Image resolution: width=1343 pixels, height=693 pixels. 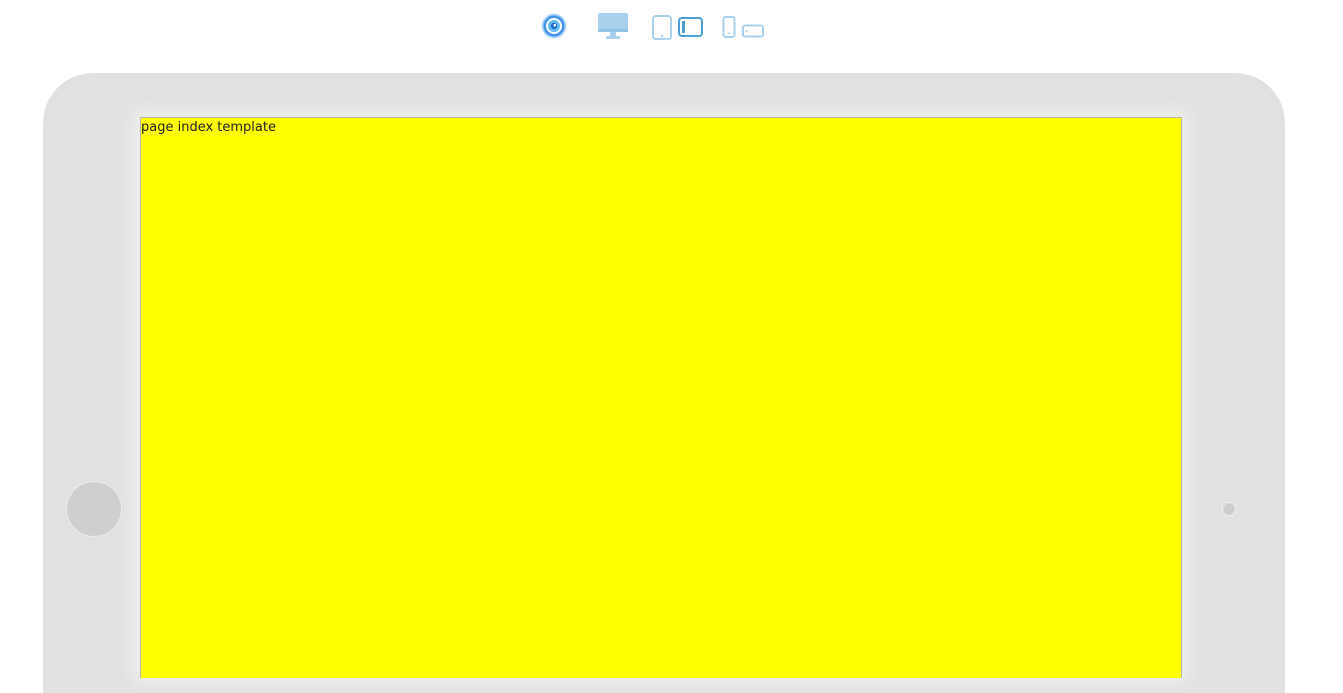 I want to click on swirl-logo-icon, so click(x=554, y=26).